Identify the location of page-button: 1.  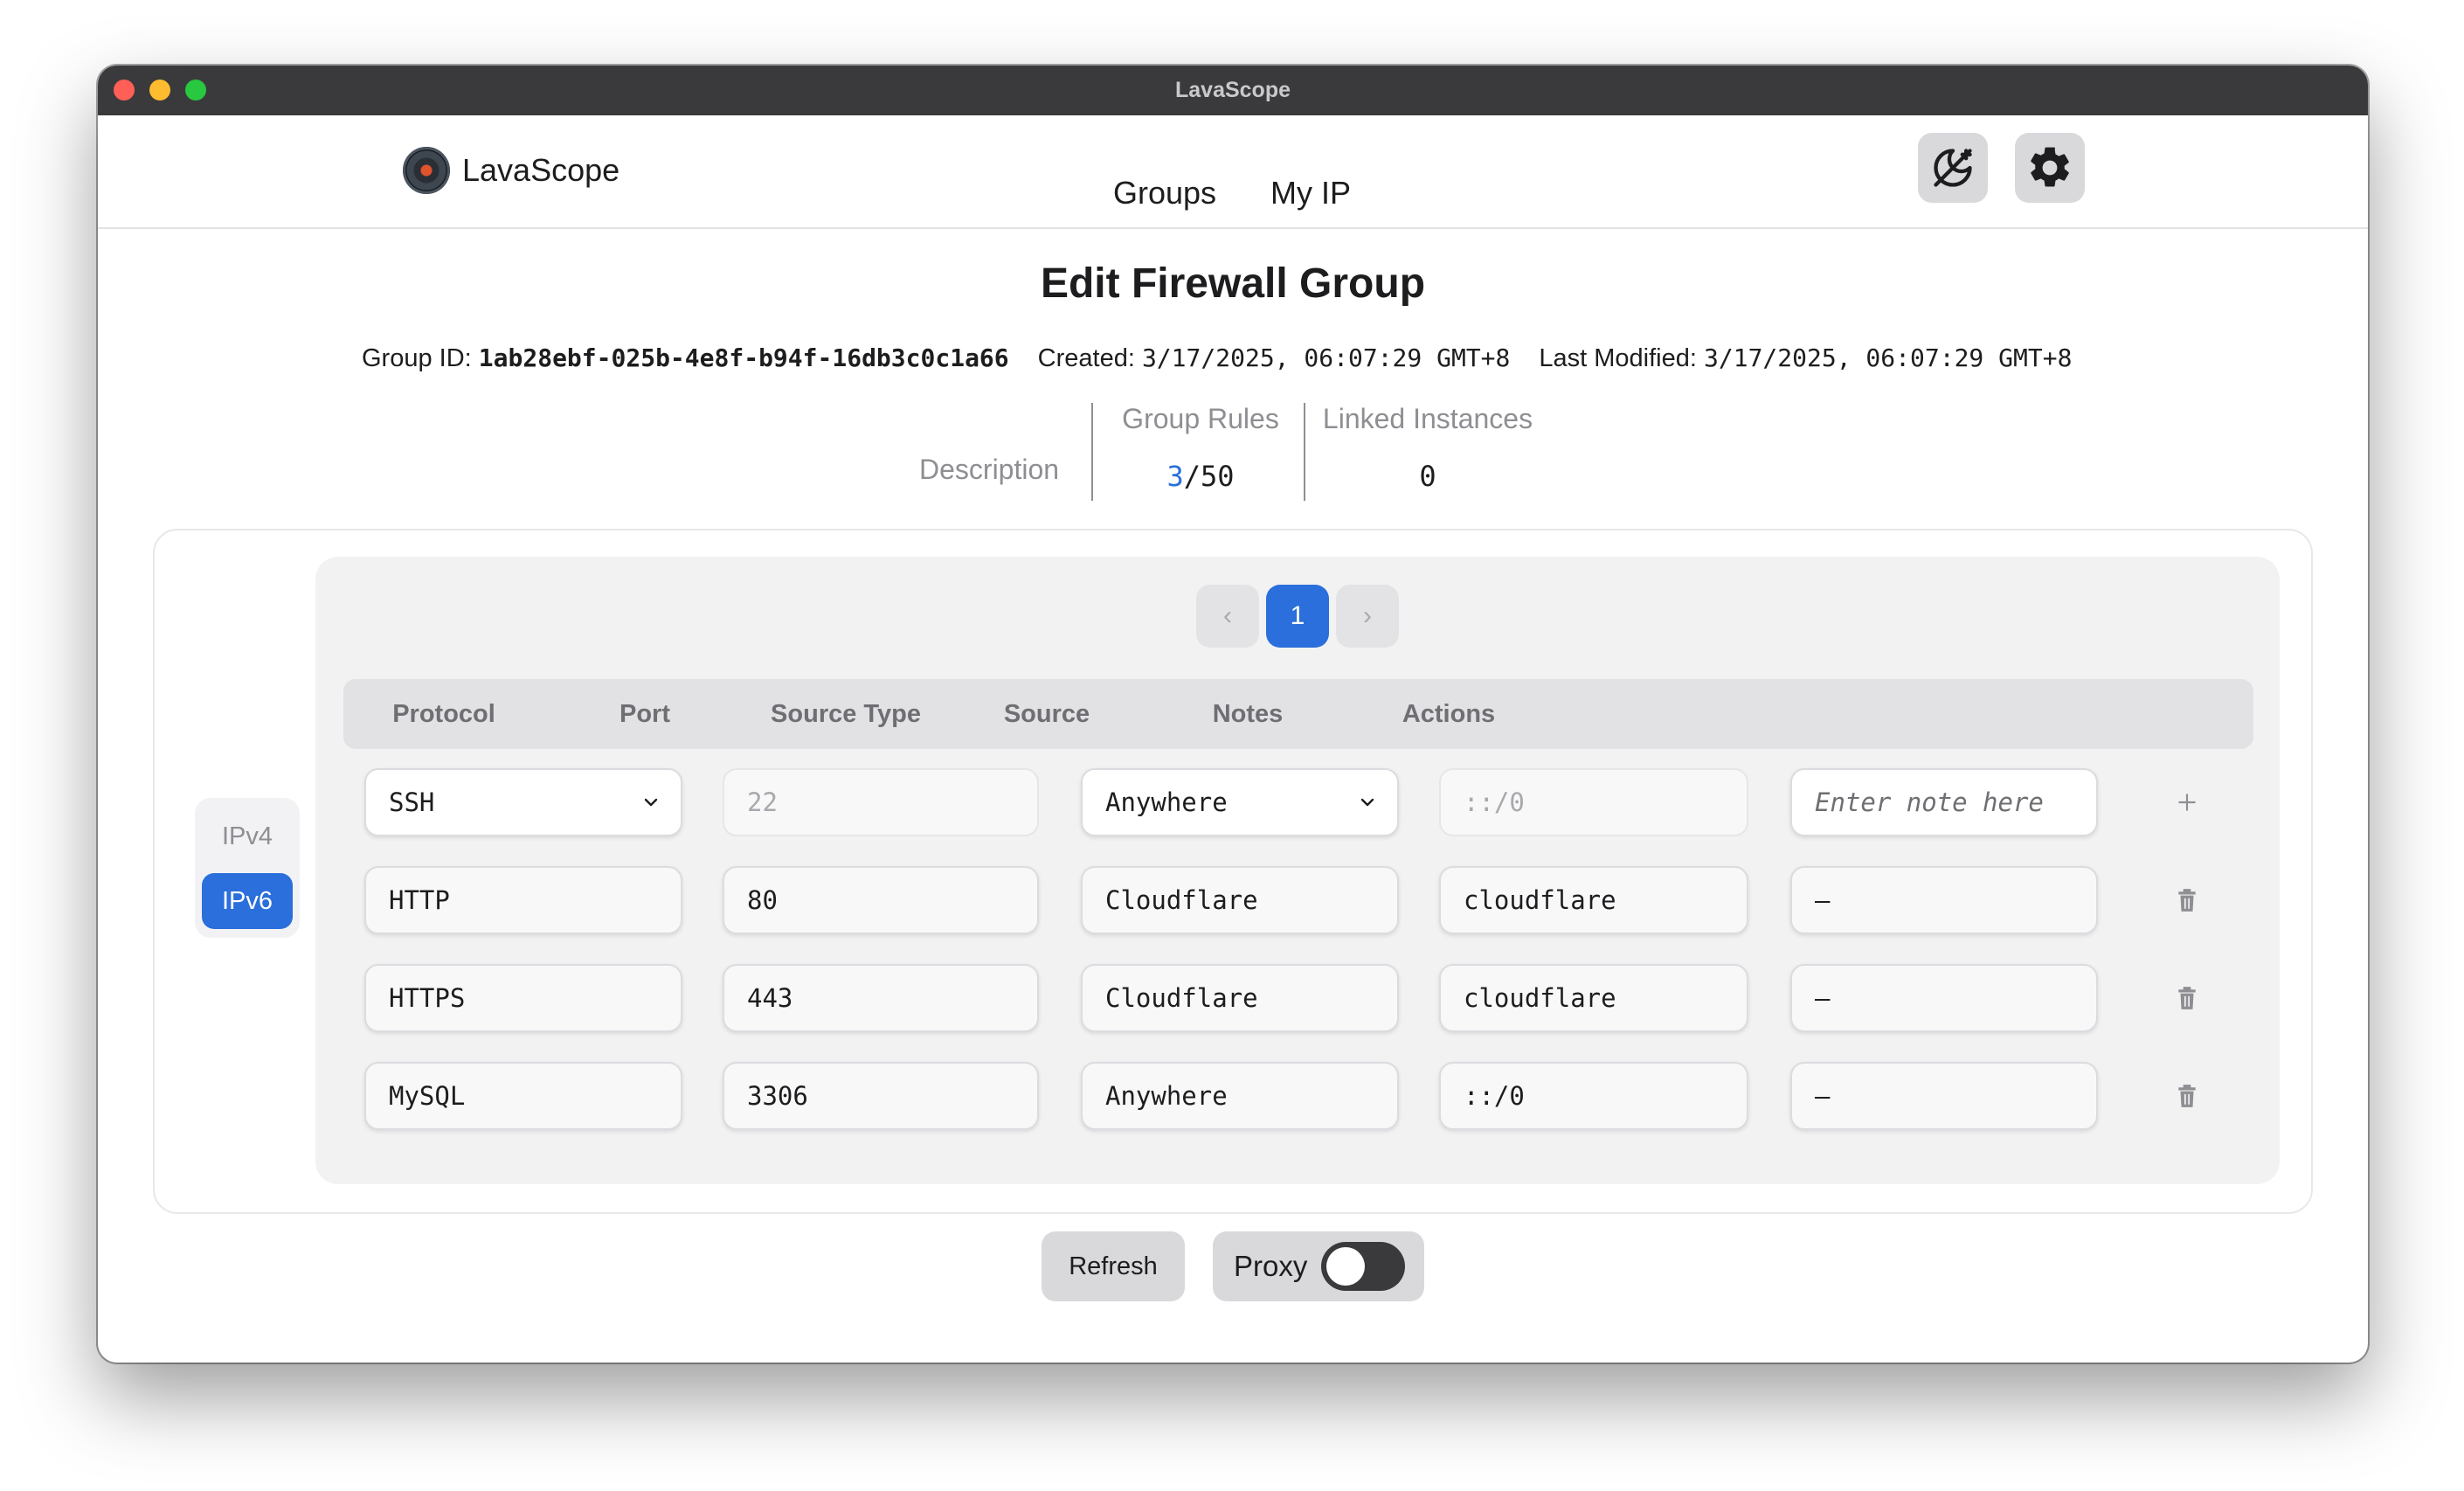
(1297, 616).